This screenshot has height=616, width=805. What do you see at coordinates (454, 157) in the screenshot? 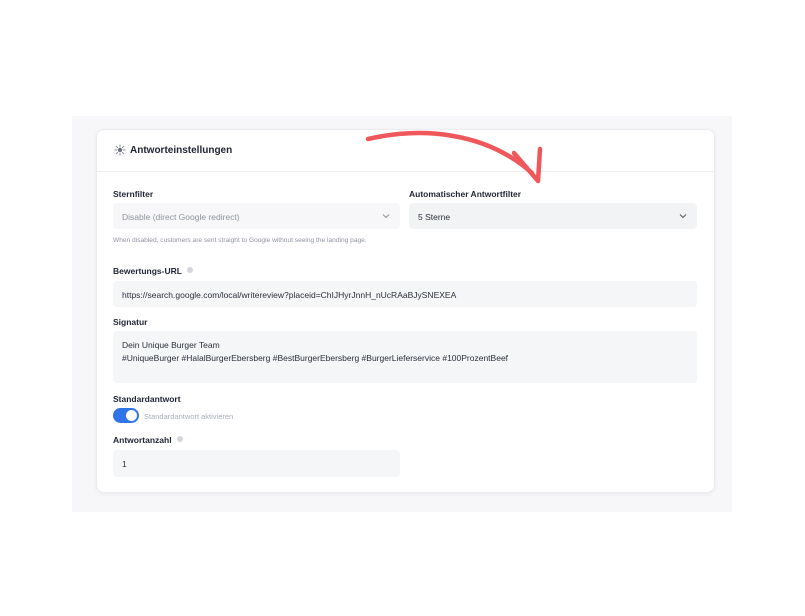
I see `annotation-arrow-icon` at bounding box center [454, 157].